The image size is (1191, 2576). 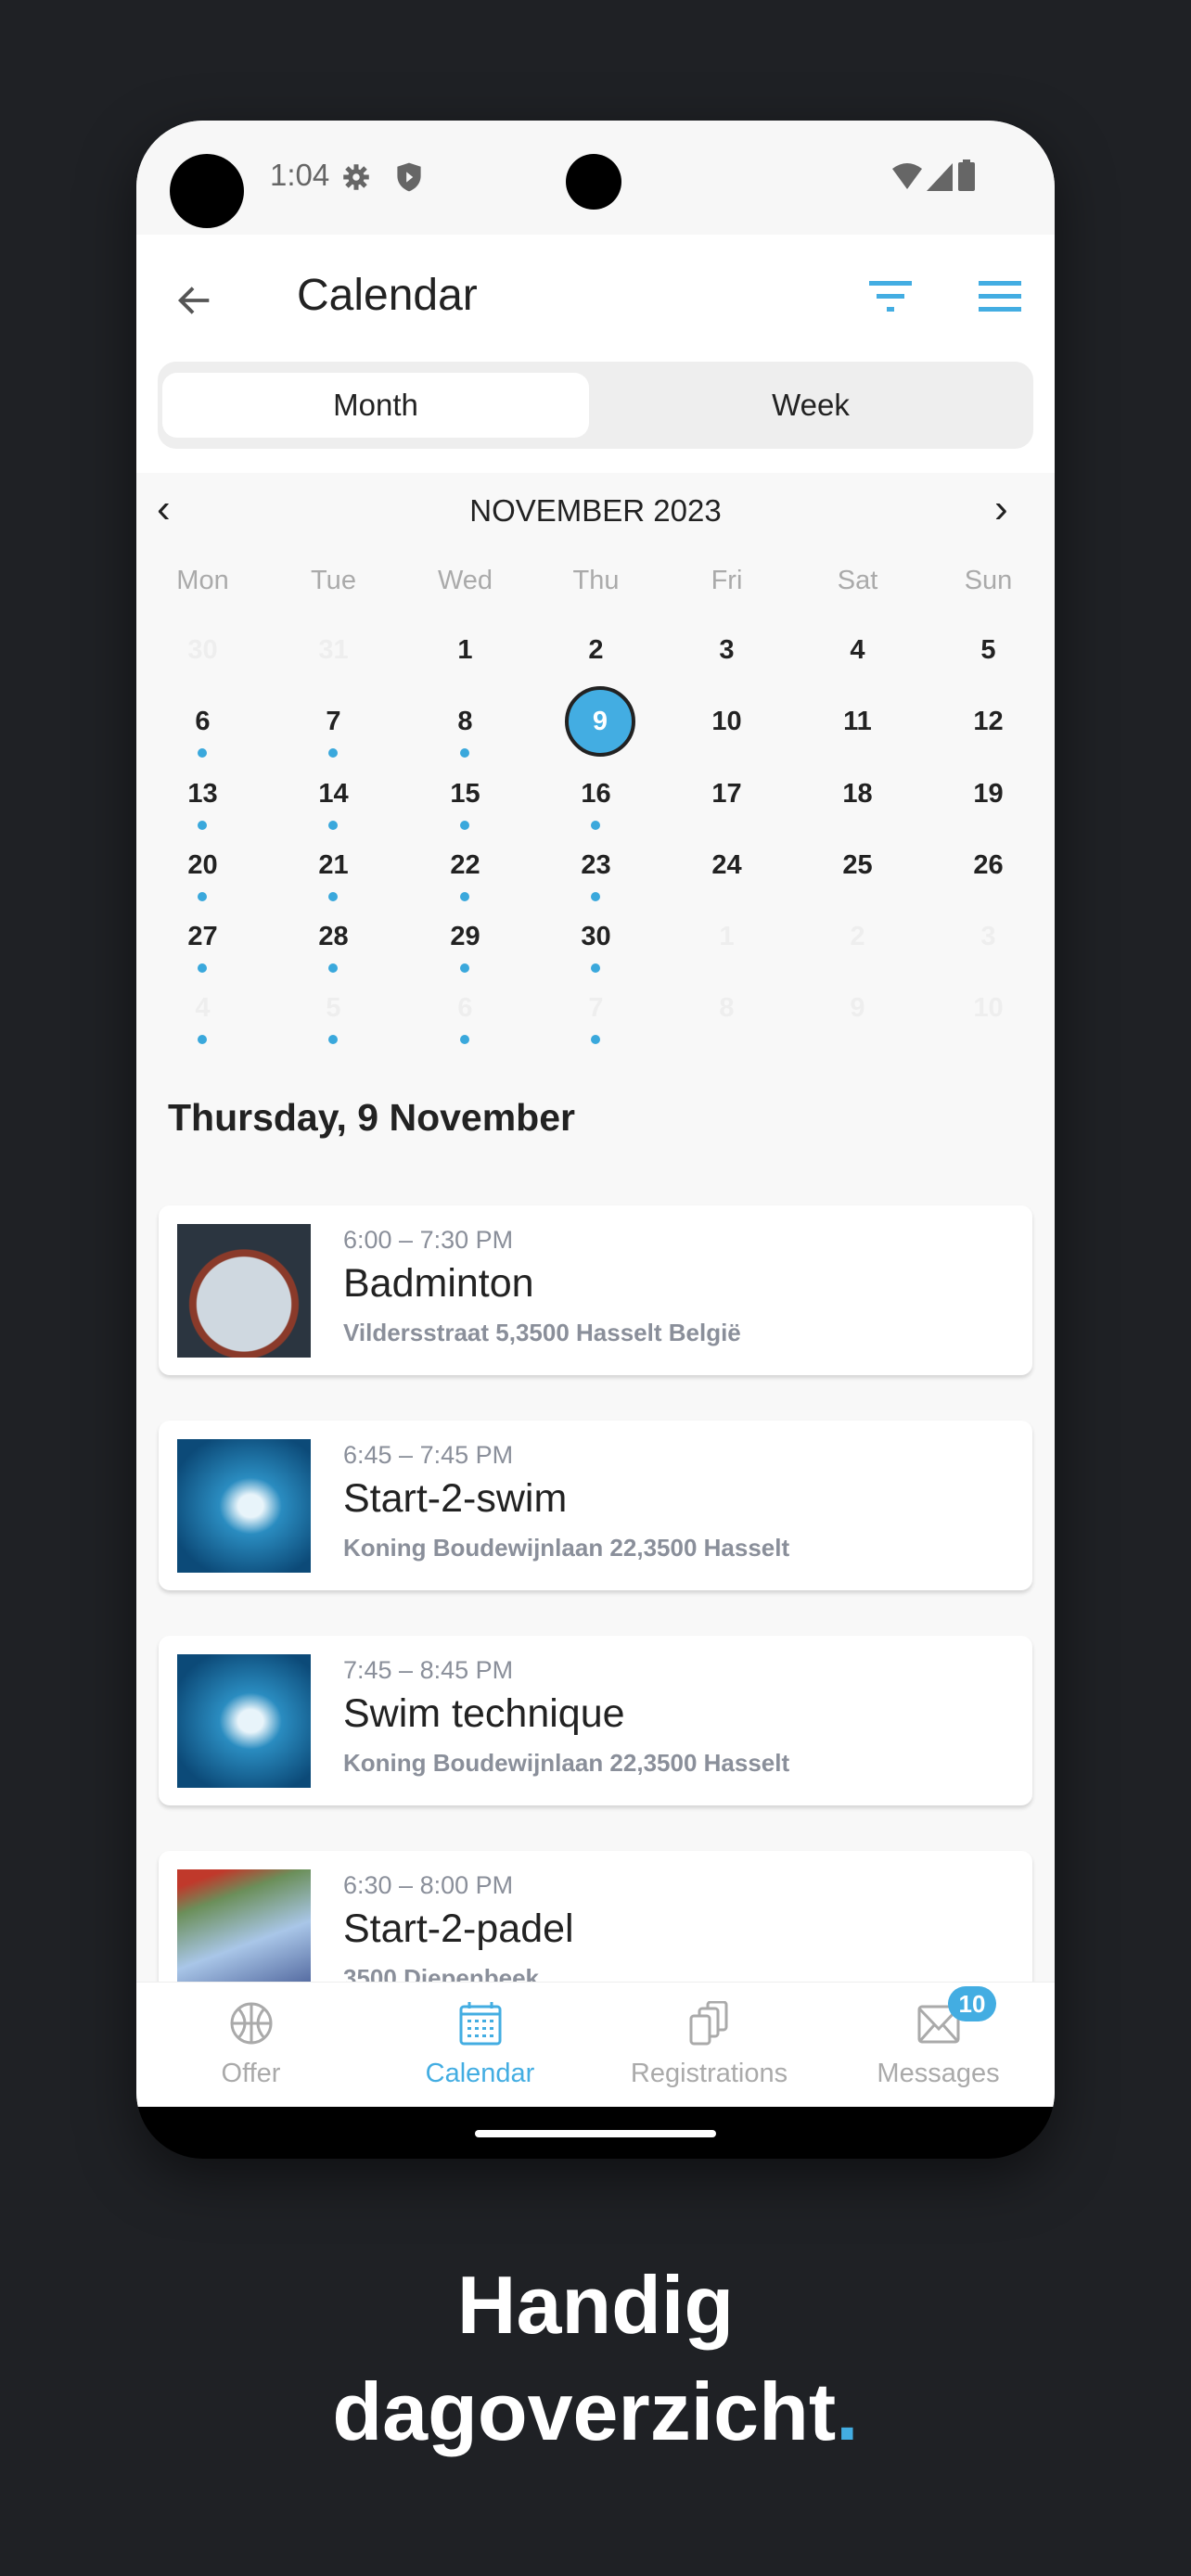 I want to click on calendar-day: 15, so click(x=465, y=796).